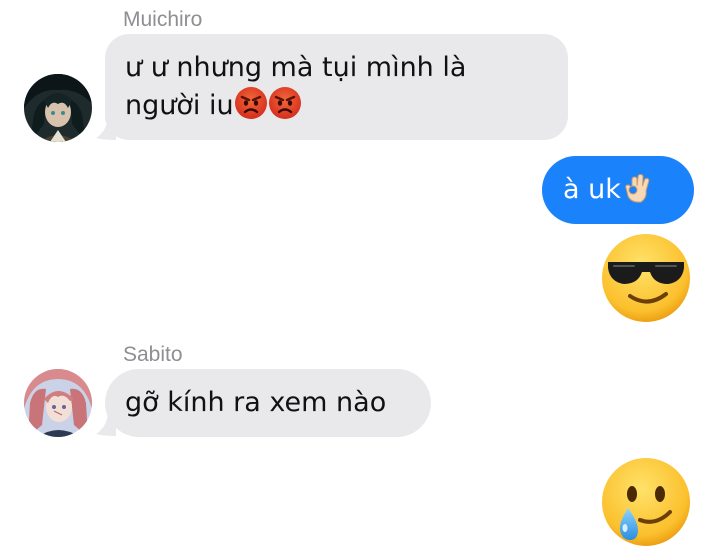 Image resolution: width=720 pixels, height=560 pixels. I want to click on sender-name-muichiro: Muichiro, so click(163, 19).